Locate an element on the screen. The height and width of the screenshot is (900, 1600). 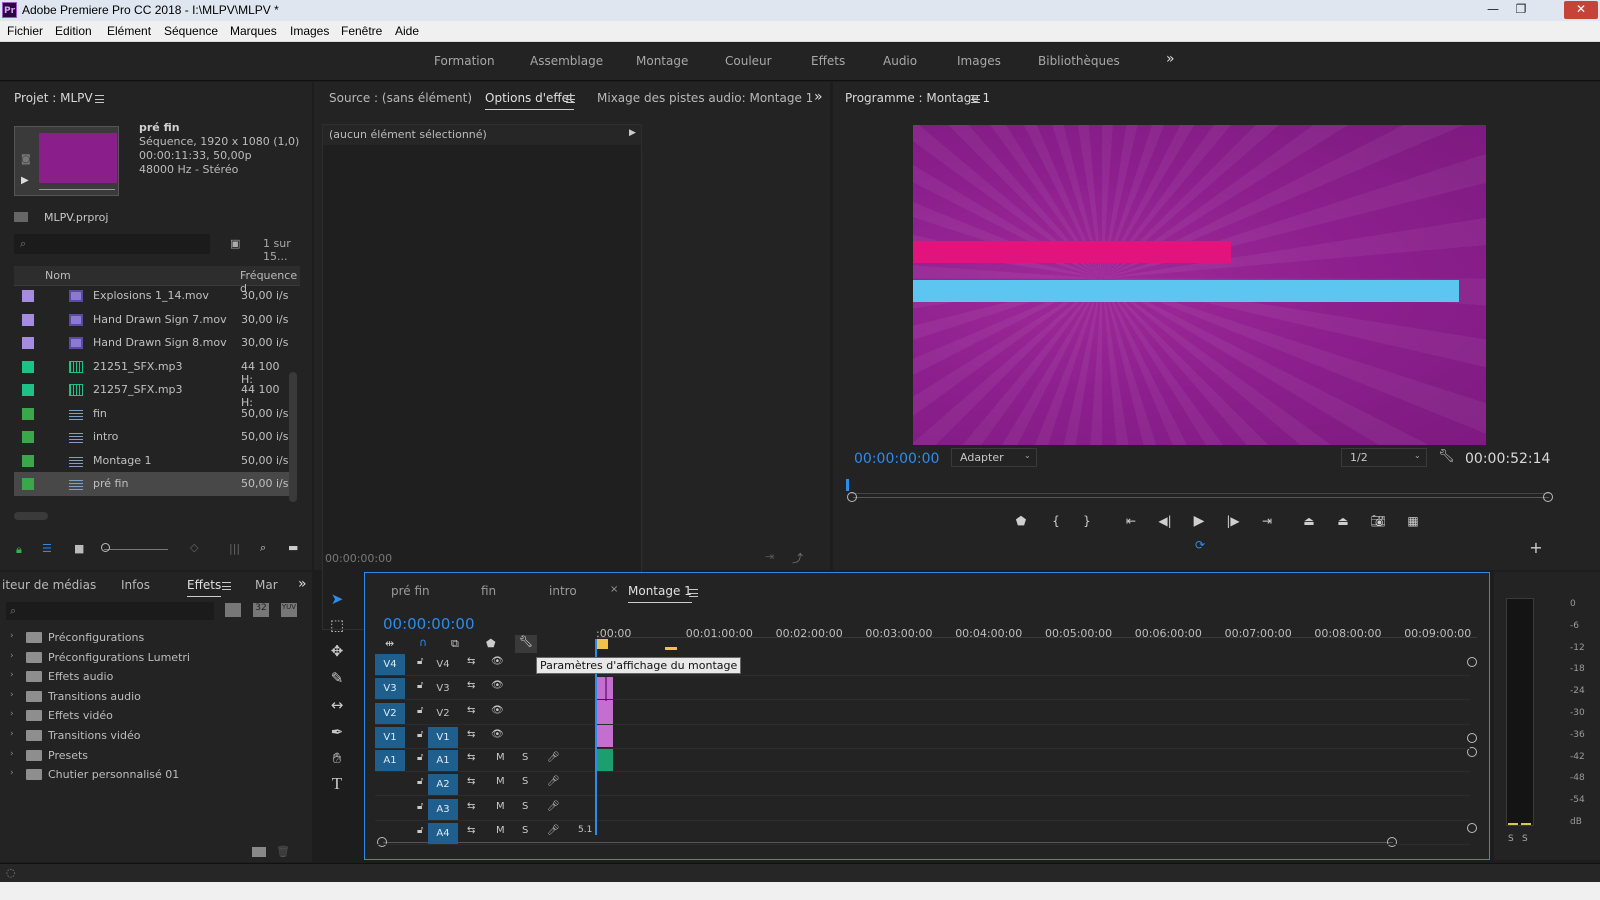
accelerated-effects-icon is located at coordinates (233, 610).